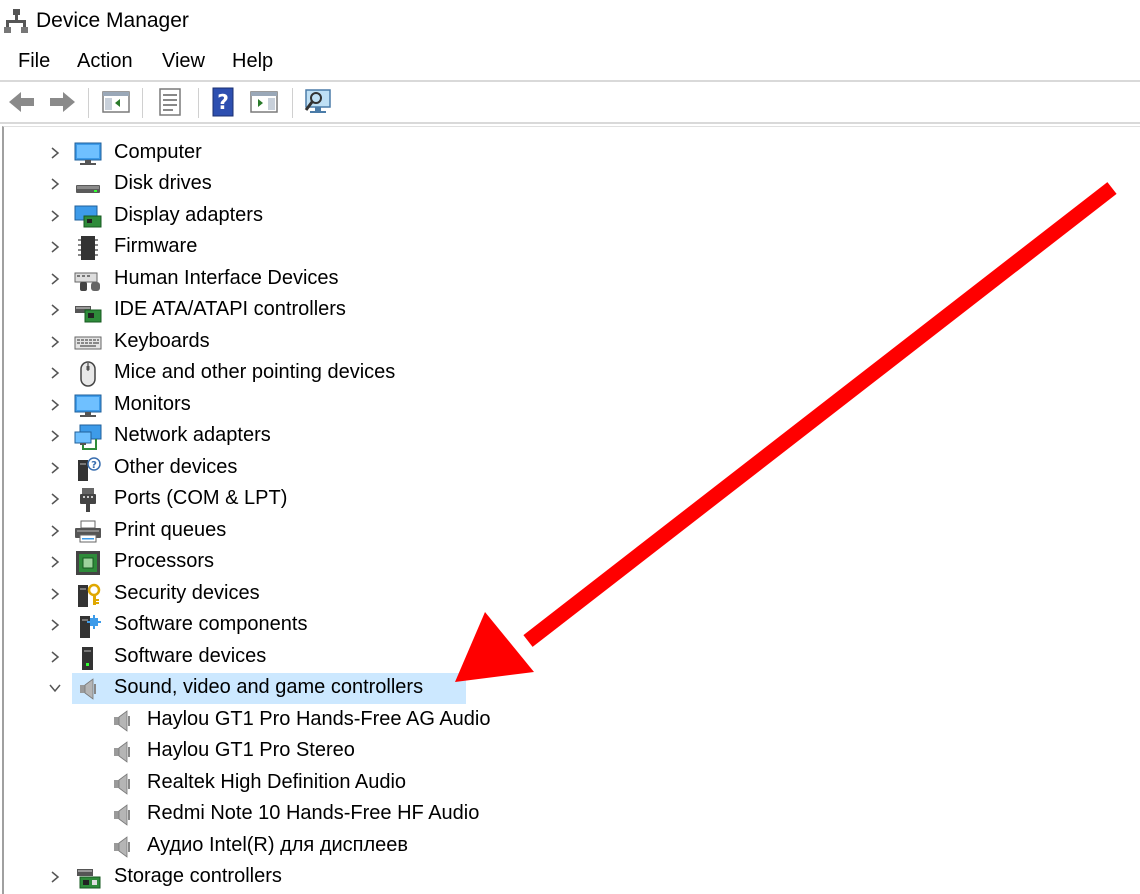 This screenshot has width=1140, height=894. I want to click on mouse-icon, so click(88, 374).